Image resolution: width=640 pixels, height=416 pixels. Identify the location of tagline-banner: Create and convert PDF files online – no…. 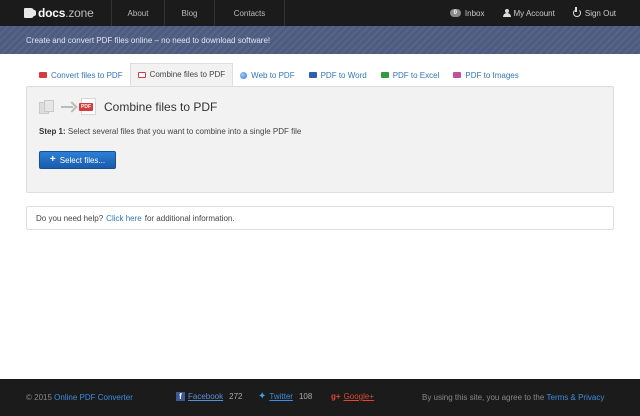
(320, 40).